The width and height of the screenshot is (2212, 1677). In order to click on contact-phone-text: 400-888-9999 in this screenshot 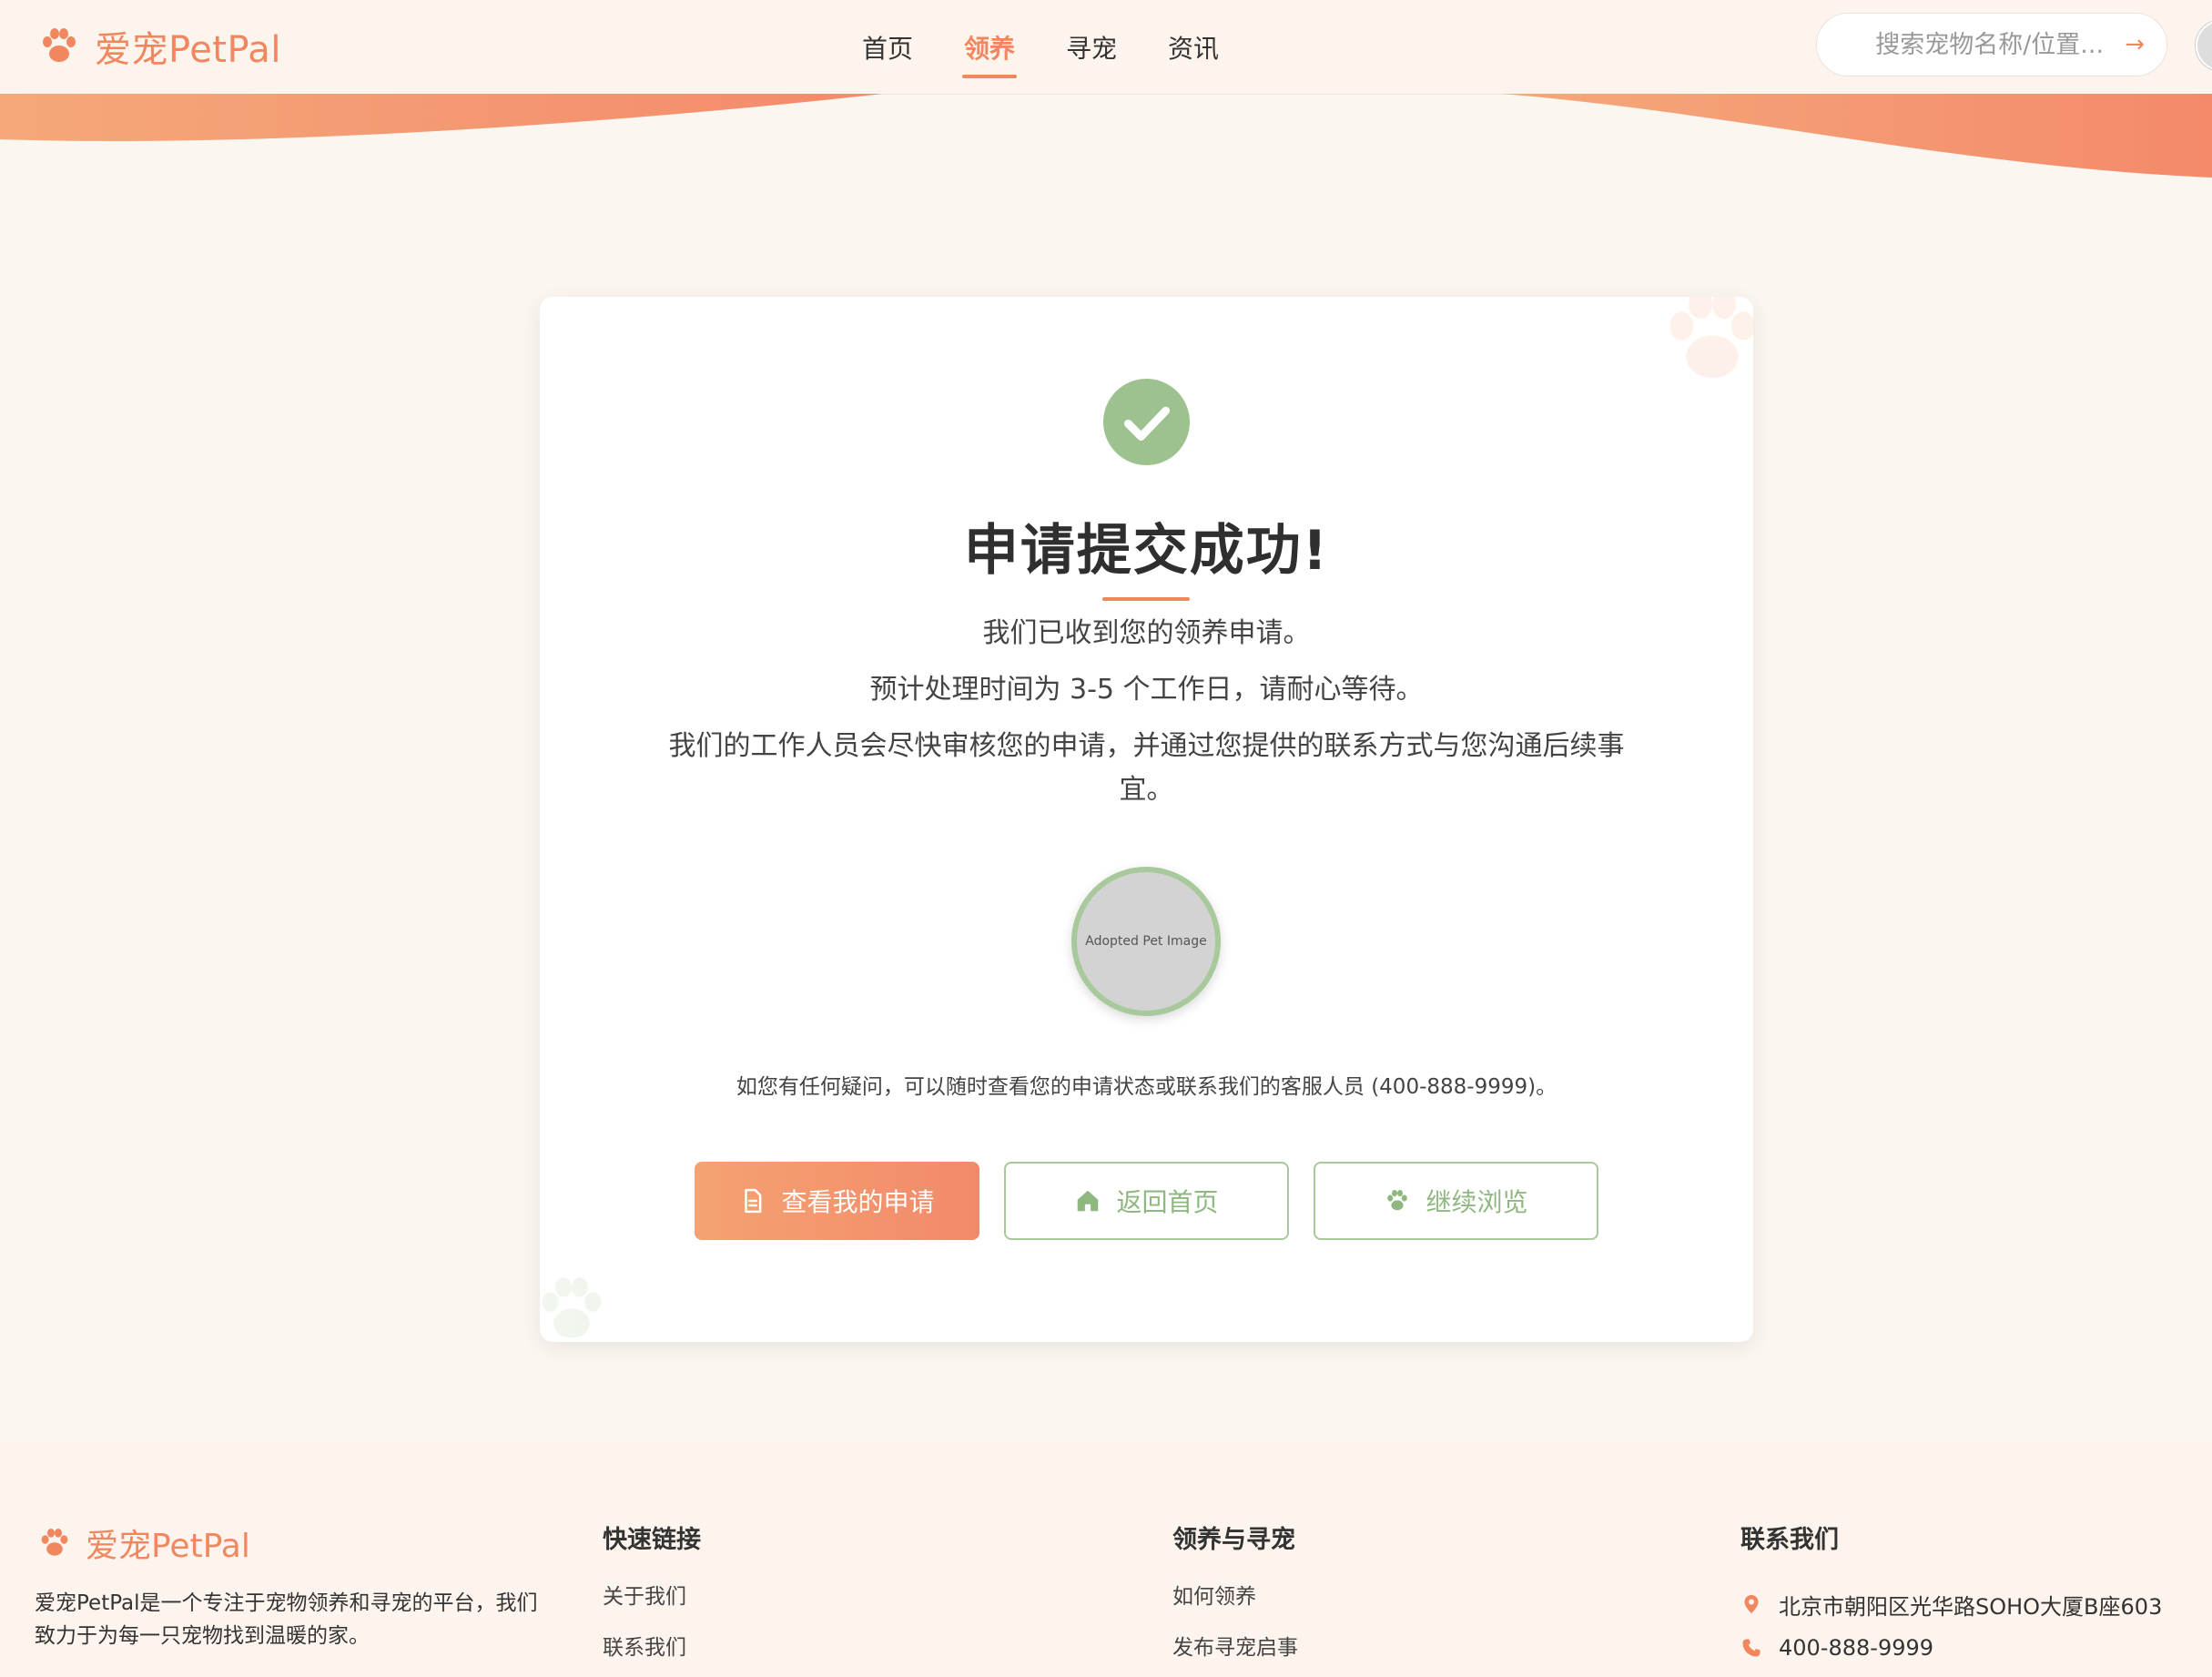, I will do `click(1856, 1648)`.